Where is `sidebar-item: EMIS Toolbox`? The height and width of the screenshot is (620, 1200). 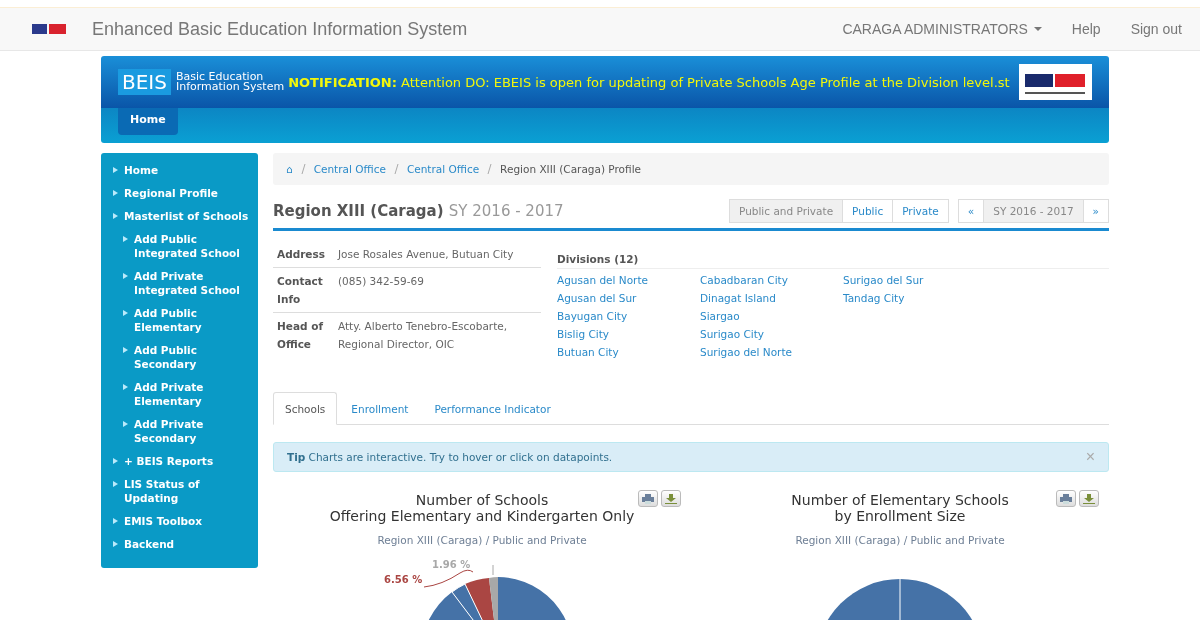 sidebar-item: EMIS Toolbox is located at coordinates (179, 525).